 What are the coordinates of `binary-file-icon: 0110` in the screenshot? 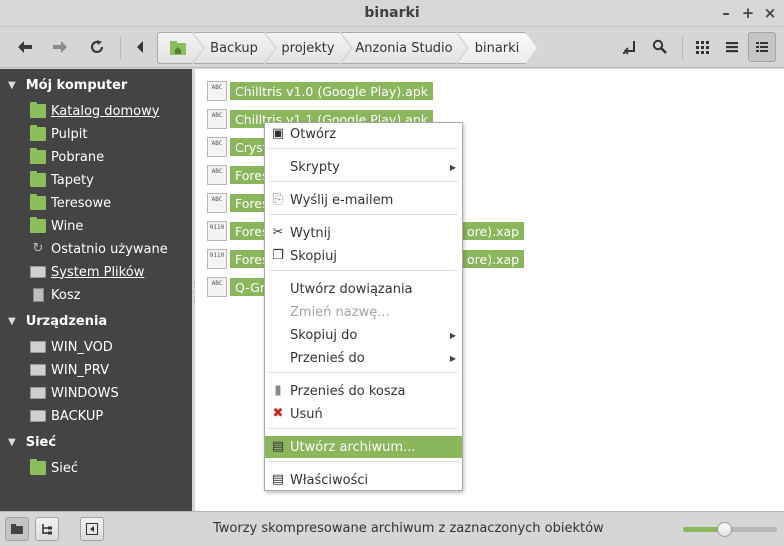 It's located at (217, 259).